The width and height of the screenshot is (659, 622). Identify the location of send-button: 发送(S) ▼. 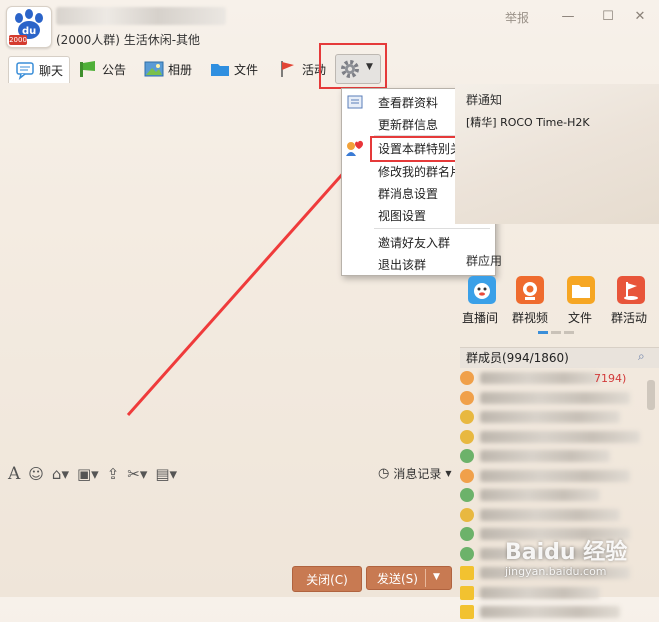
(409, 578).